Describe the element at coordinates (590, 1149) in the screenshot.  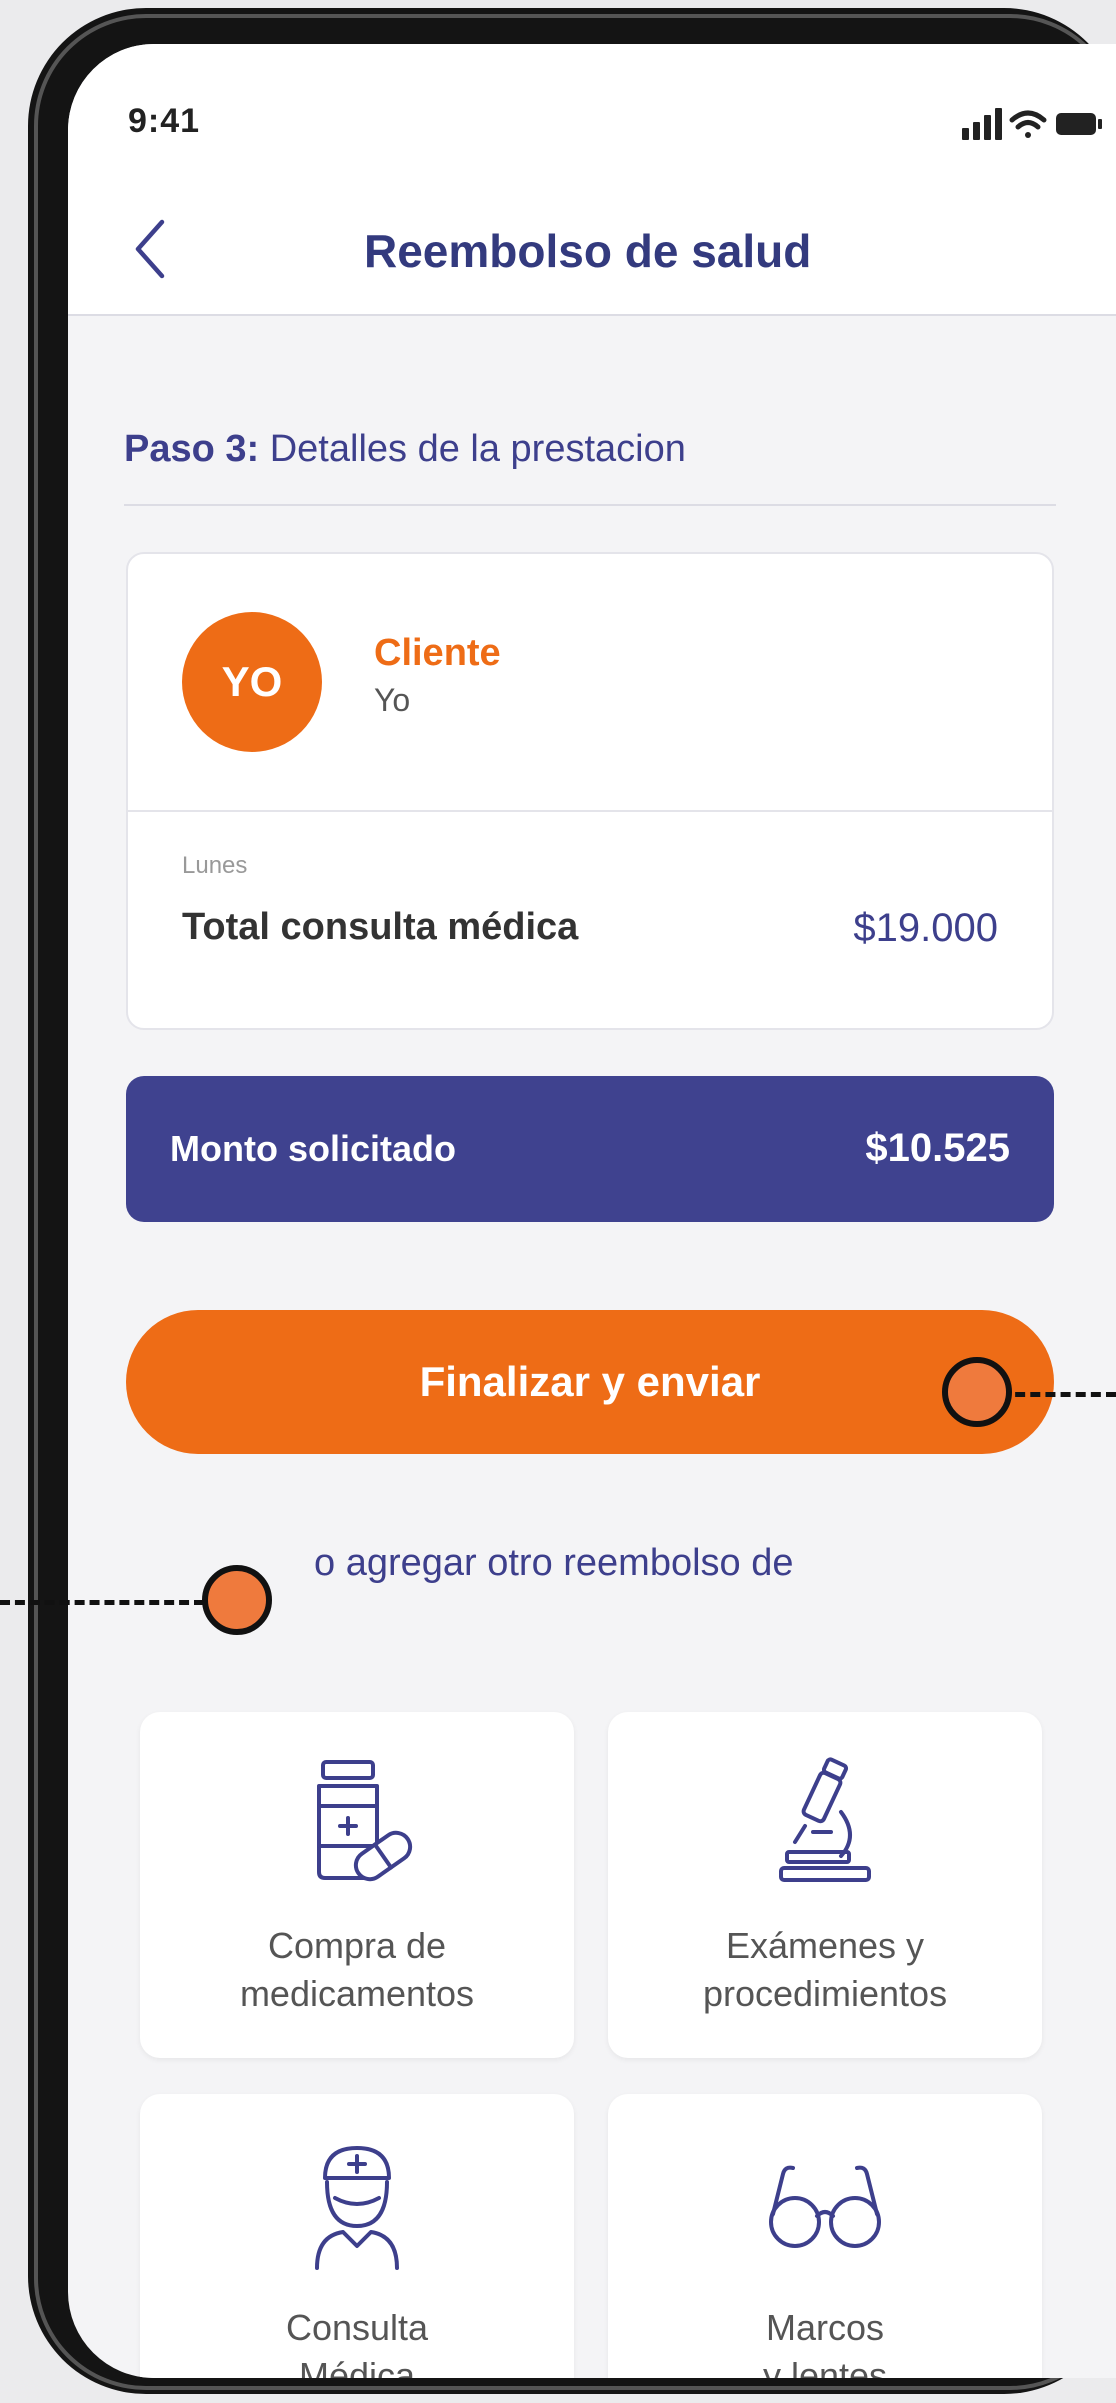
I see `requested-amount-bar: Monto solicitado $10.525` at that location.